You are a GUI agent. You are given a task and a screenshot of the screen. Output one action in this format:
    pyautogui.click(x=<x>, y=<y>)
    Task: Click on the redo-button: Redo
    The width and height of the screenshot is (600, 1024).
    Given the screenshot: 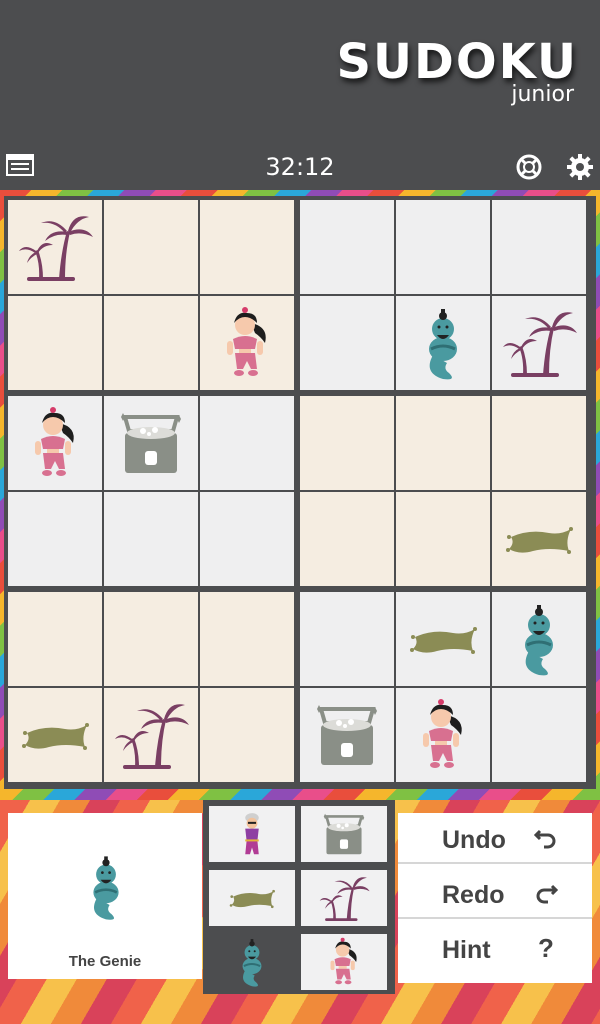 What is the action you would take?
    pyautogui.click(x=495, y=893)
    